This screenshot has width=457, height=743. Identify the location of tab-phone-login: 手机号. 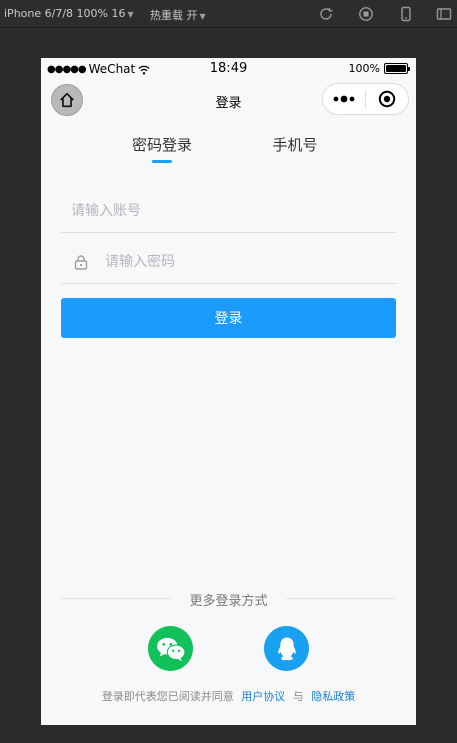
(295, 144).